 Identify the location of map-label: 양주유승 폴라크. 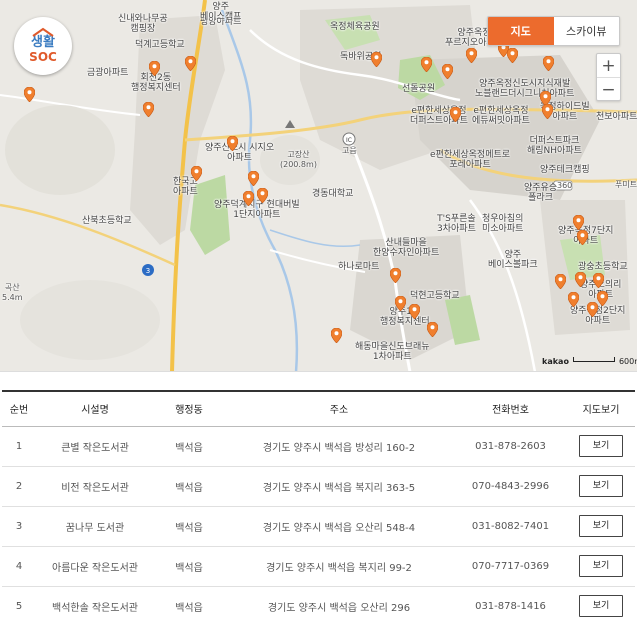
(541, 193).